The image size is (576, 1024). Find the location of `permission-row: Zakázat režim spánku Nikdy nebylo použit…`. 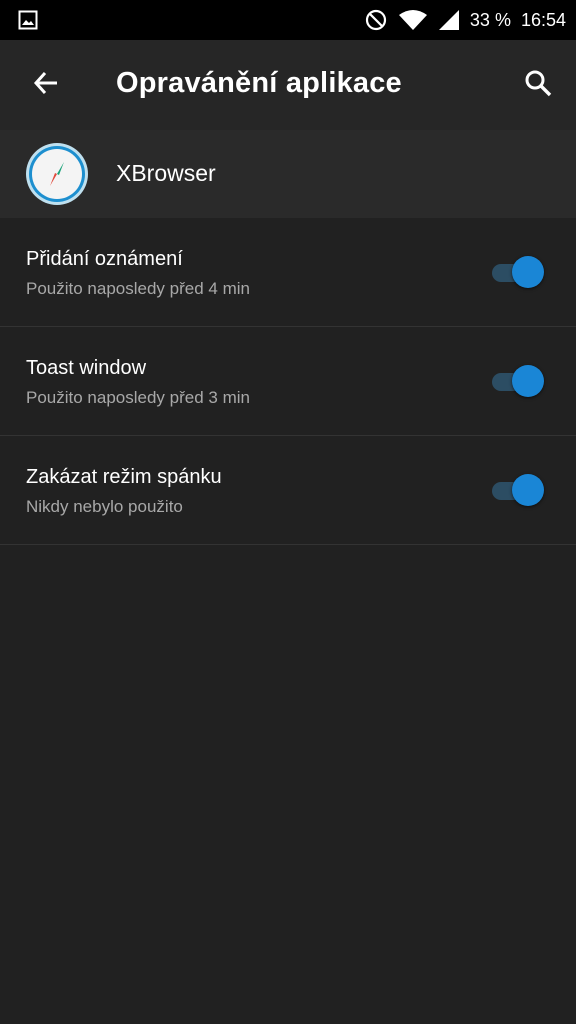

permission-row: Zakázat režim spánku Nikdy nebylo použit… is located at coordinates (288, 490).